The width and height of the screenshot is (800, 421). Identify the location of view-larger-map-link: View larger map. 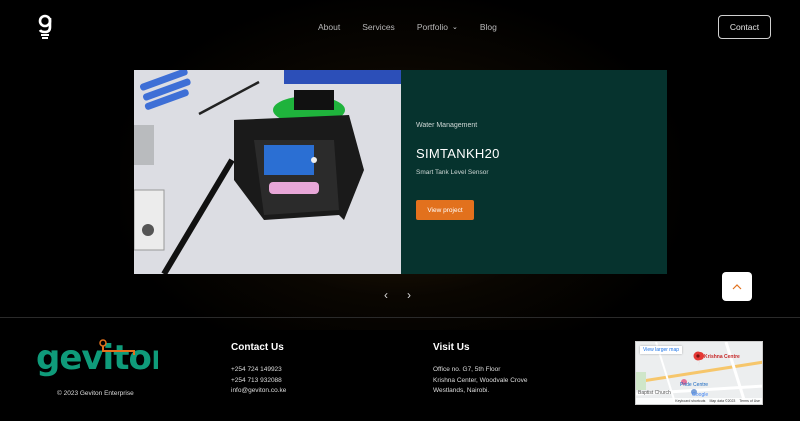
(661, 350).